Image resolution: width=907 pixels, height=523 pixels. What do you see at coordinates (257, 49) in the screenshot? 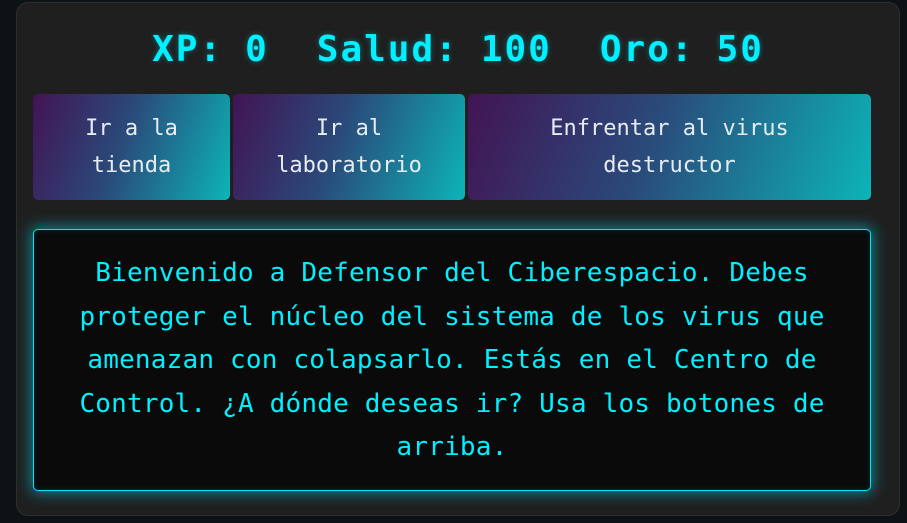
I see `xp-value: 0` at bounding box center [257, 49].